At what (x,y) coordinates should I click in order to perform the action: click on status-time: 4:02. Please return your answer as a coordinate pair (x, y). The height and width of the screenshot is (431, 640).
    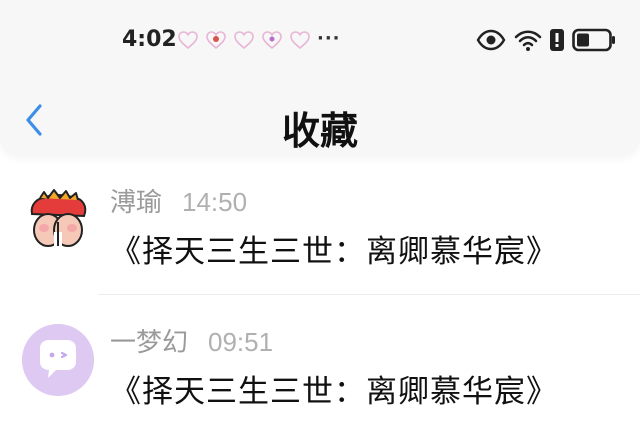
    Looking at the image, I should click on (149, 39).